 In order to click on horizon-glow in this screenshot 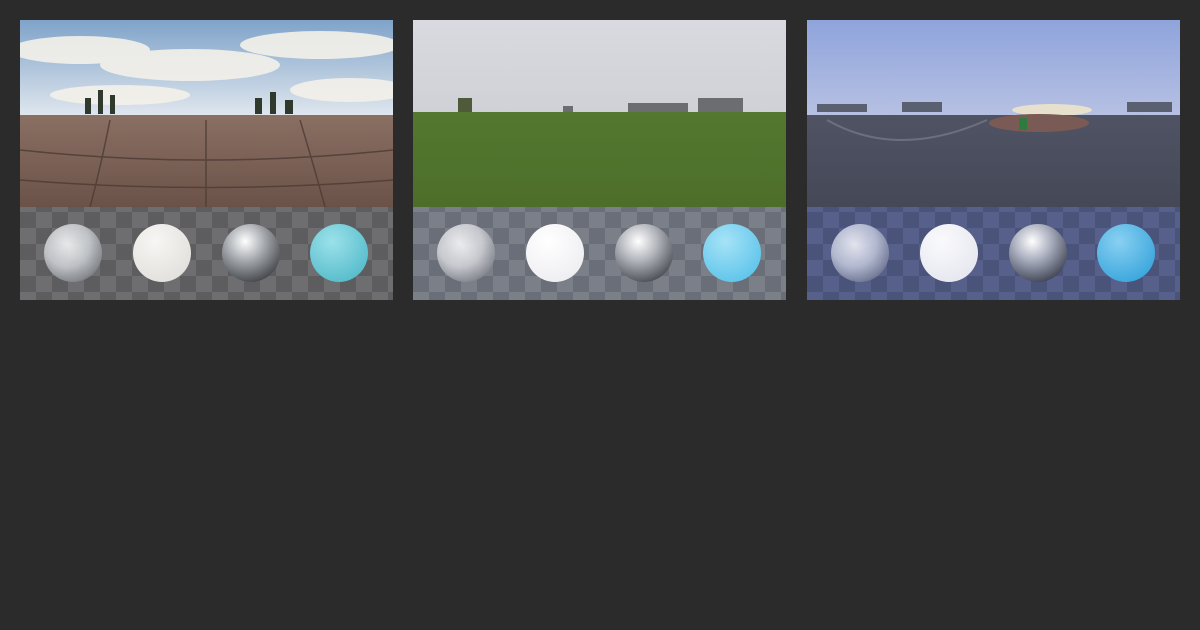, I will do `click(1052, 110)`.